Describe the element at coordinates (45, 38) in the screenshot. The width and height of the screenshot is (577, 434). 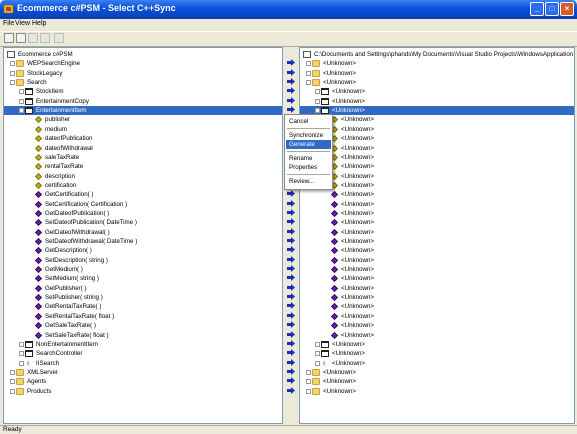
I see `paste-icon` at that location.